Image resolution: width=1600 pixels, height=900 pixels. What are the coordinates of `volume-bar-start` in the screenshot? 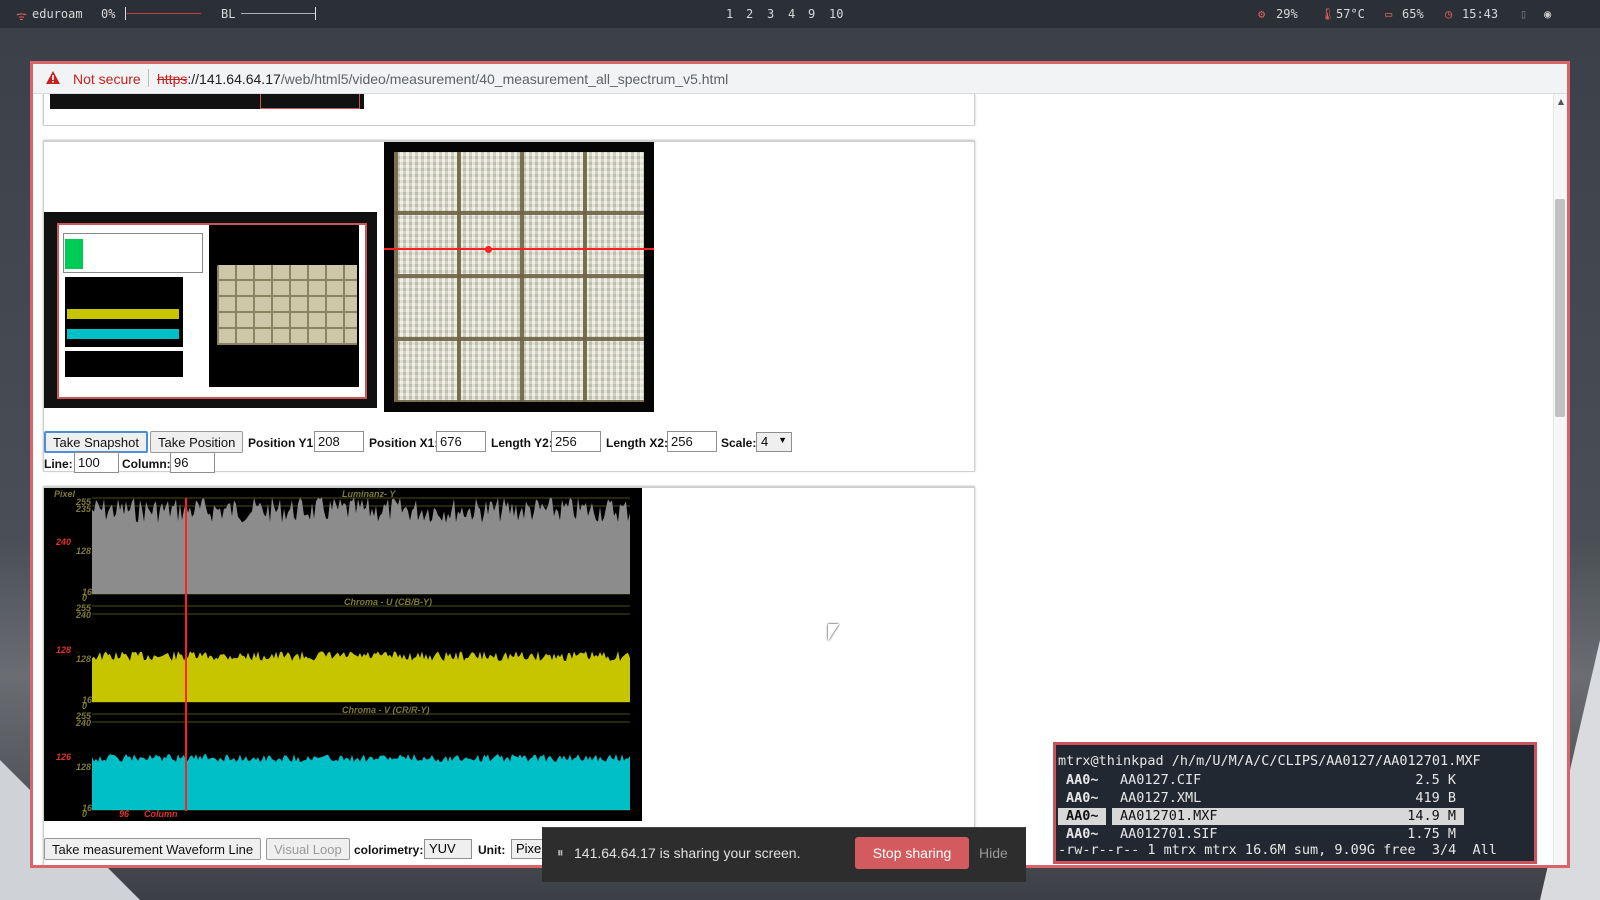 It's located at (125, 13).